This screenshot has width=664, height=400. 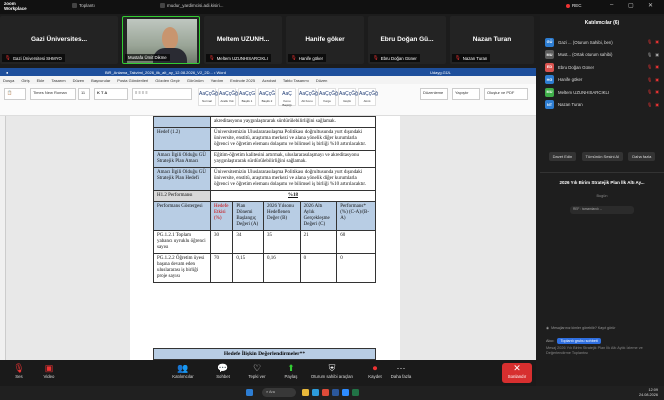 I want to click on menu-item: Ekle, so click(x=41, y=80).